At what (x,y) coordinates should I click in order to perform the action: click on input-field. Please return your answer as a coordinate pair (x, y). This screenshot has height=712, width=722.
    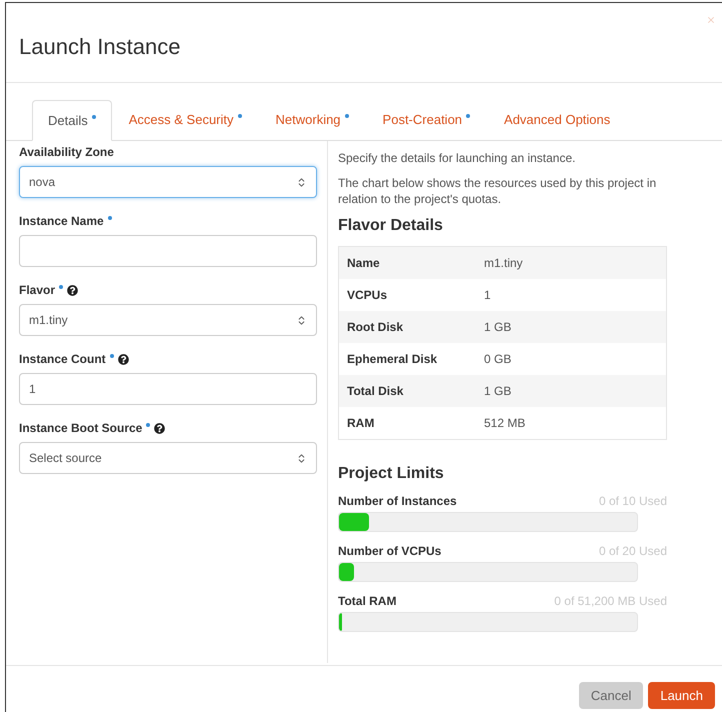
    Looking at the image, I should click on (168, 251).